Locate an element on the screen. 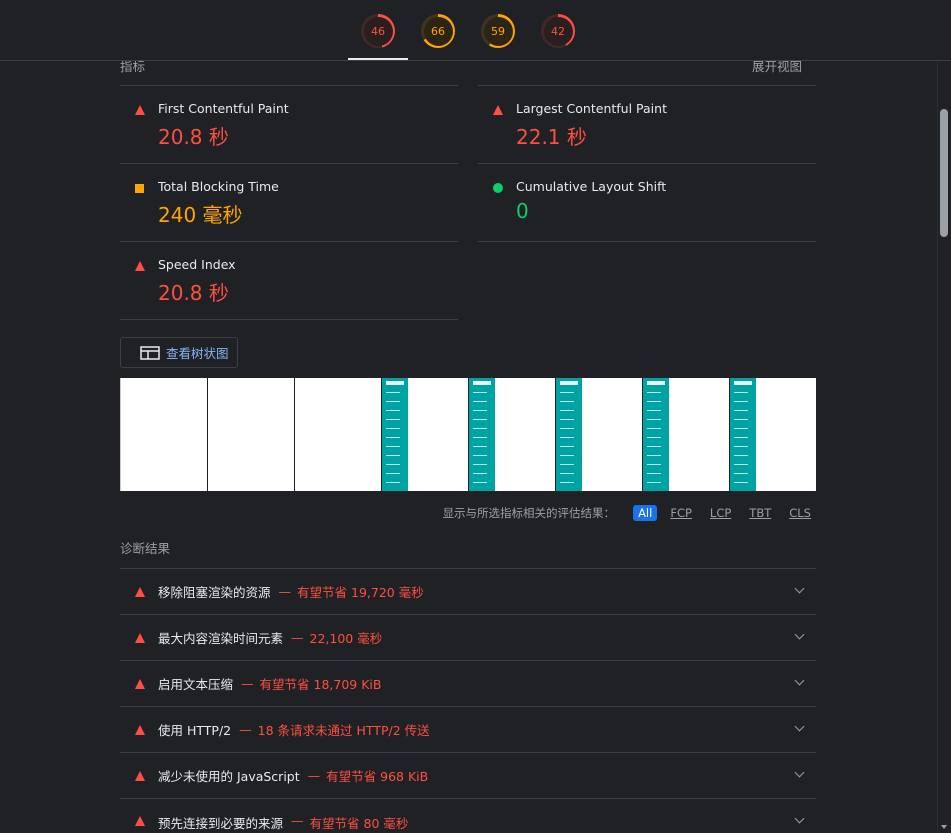  metric-title: Cumulative Layout Shift is located at coordinates (591, 186).